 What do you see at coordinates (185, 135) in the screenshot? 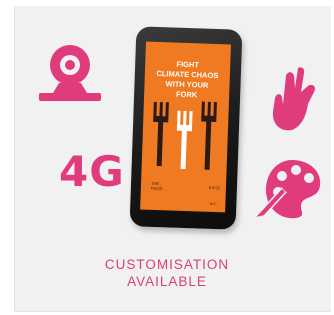
I see `fork-icon` at bounding box center [185, 135].